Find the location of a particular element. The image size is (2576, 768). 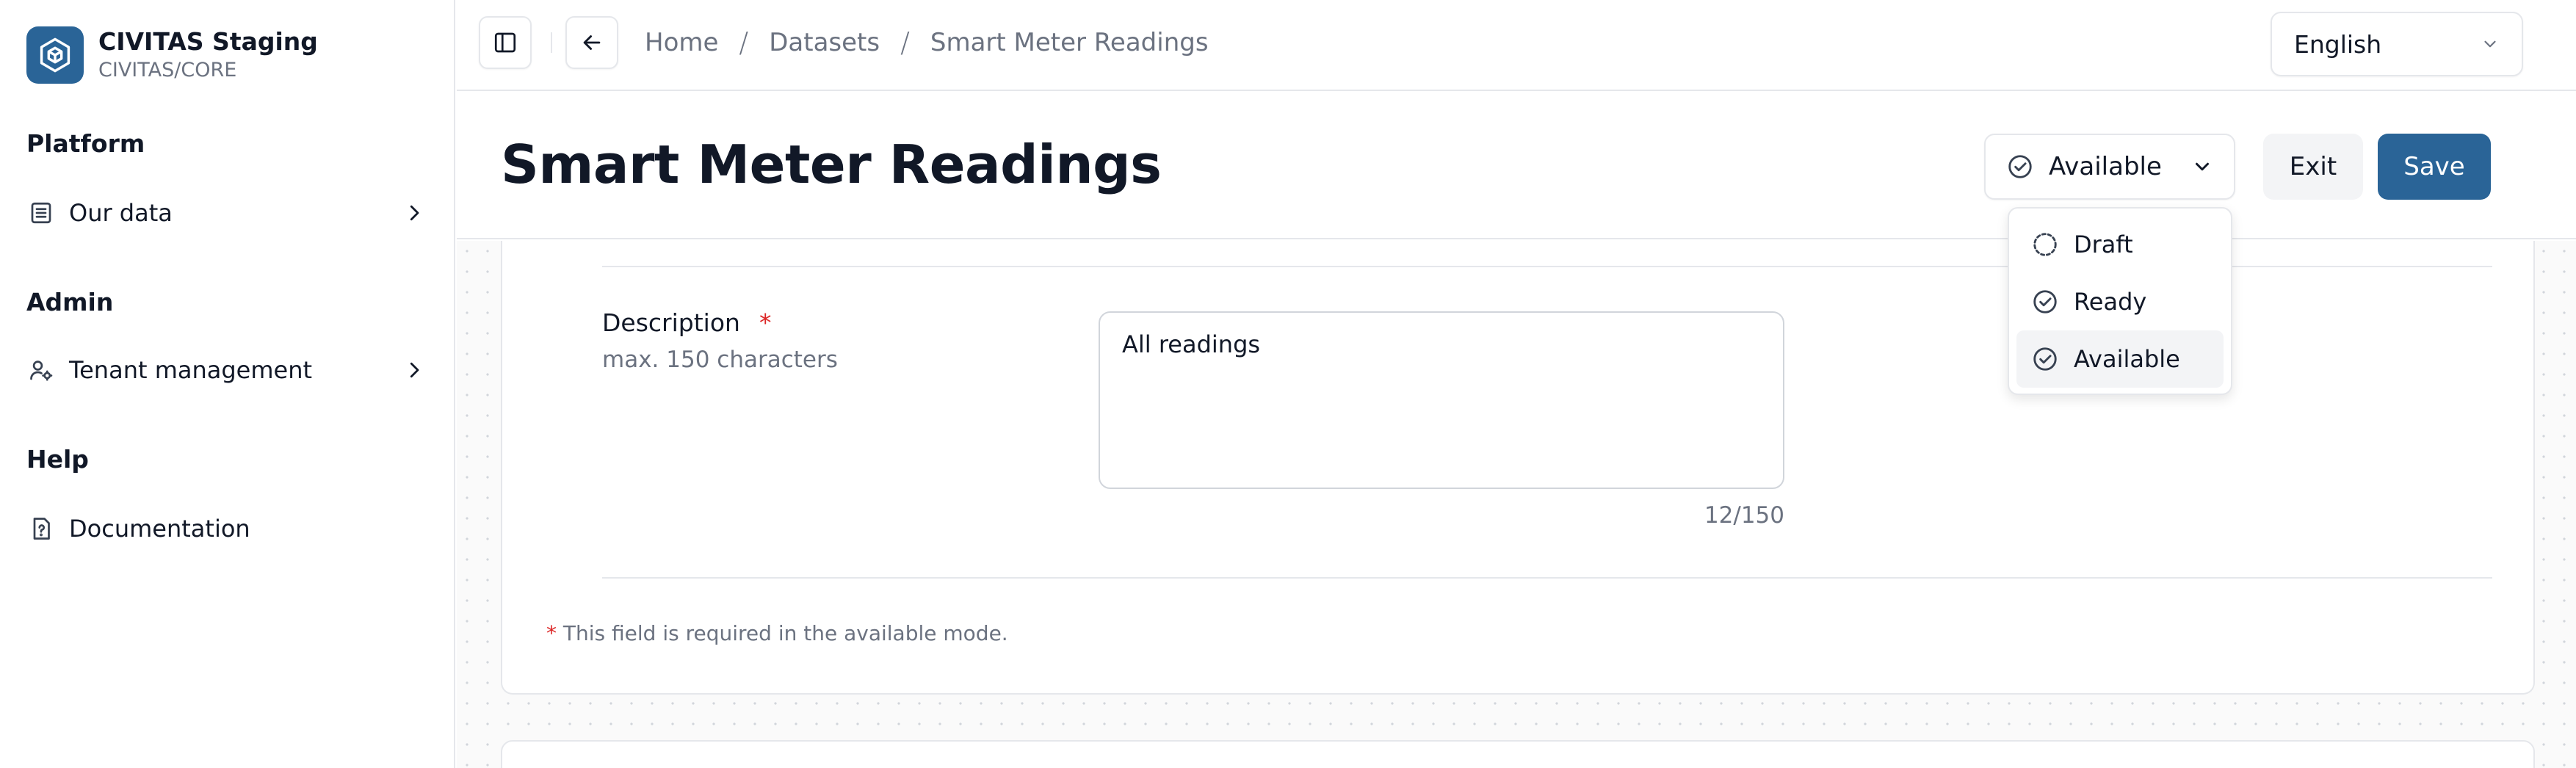

sidebar-item-documentation: Documentation is located at coordinates (227, 529).